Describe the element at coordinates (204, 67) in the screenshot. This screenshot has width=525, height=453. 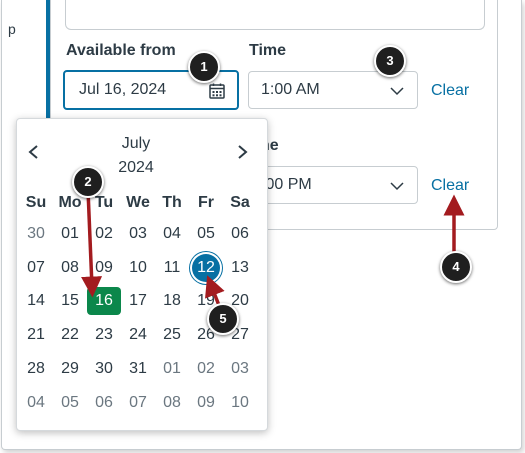
I see `annotation-badge-1: 1` at that location.